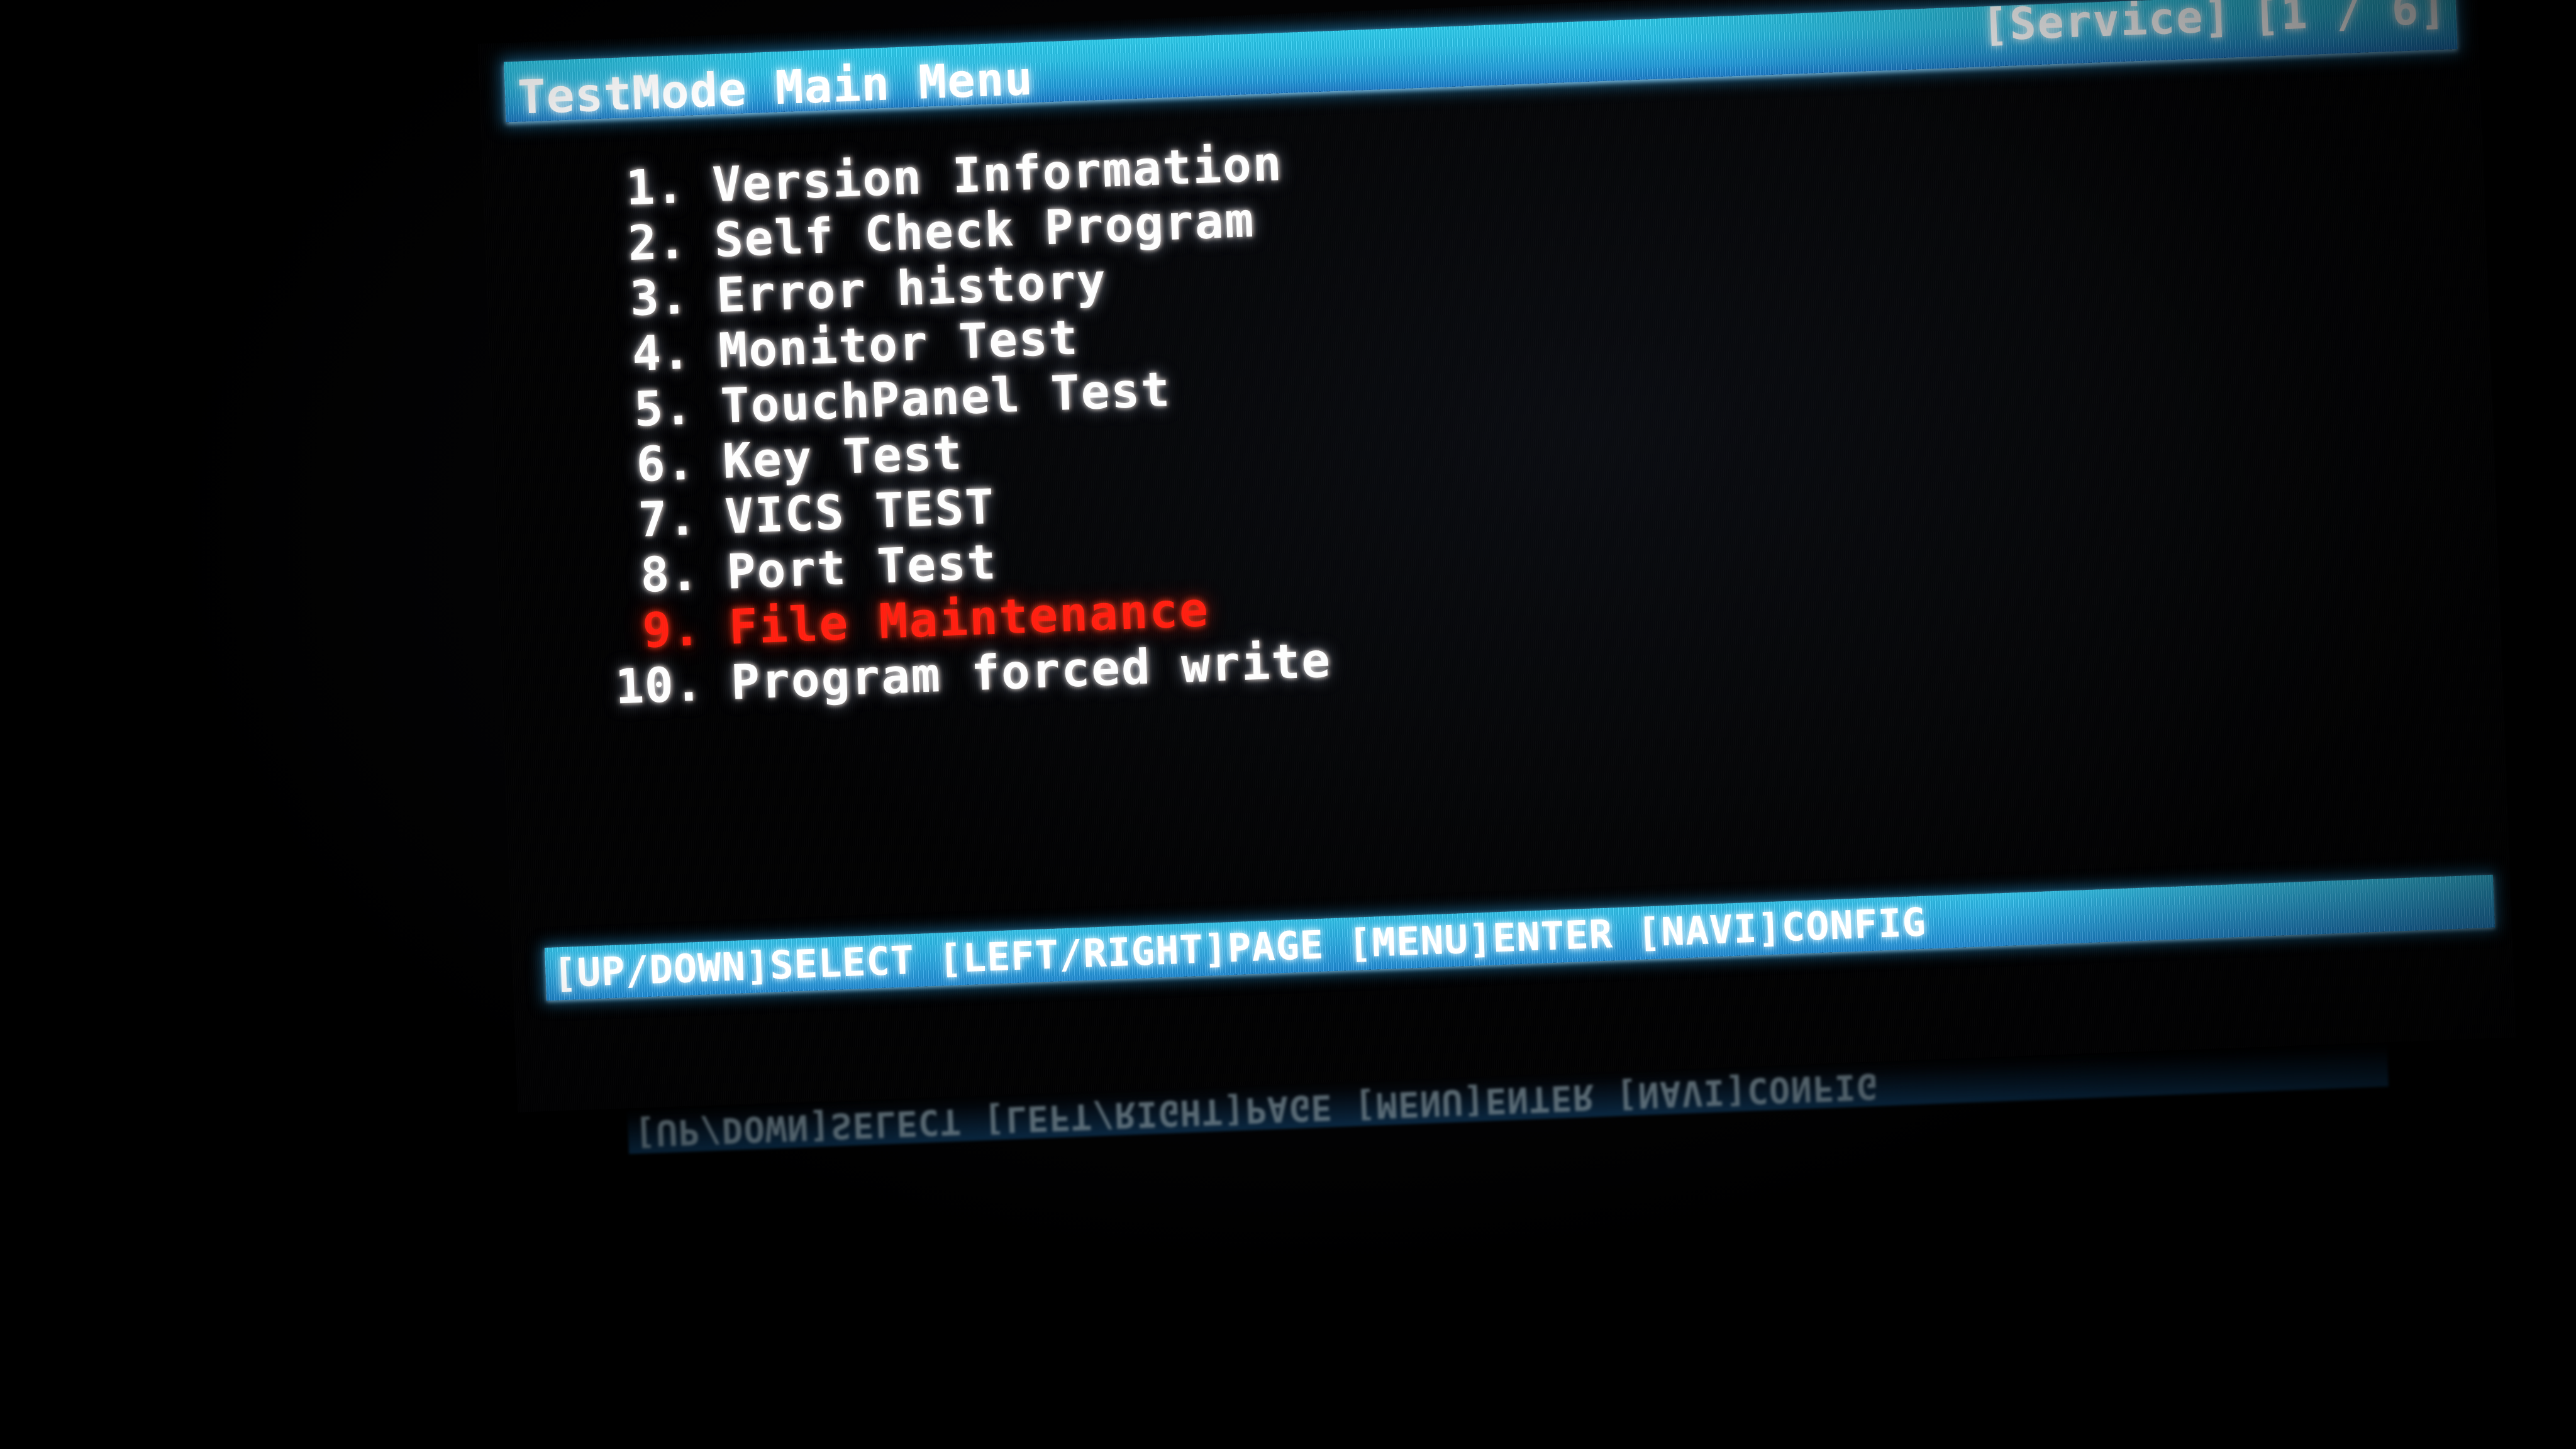 The height and width of the screenshot is (1449, 2576). Describe the element at coordinates (1288, 1254) in the screenshot. I see `hardware-control-row: メニュー 現在地 A` at that location.